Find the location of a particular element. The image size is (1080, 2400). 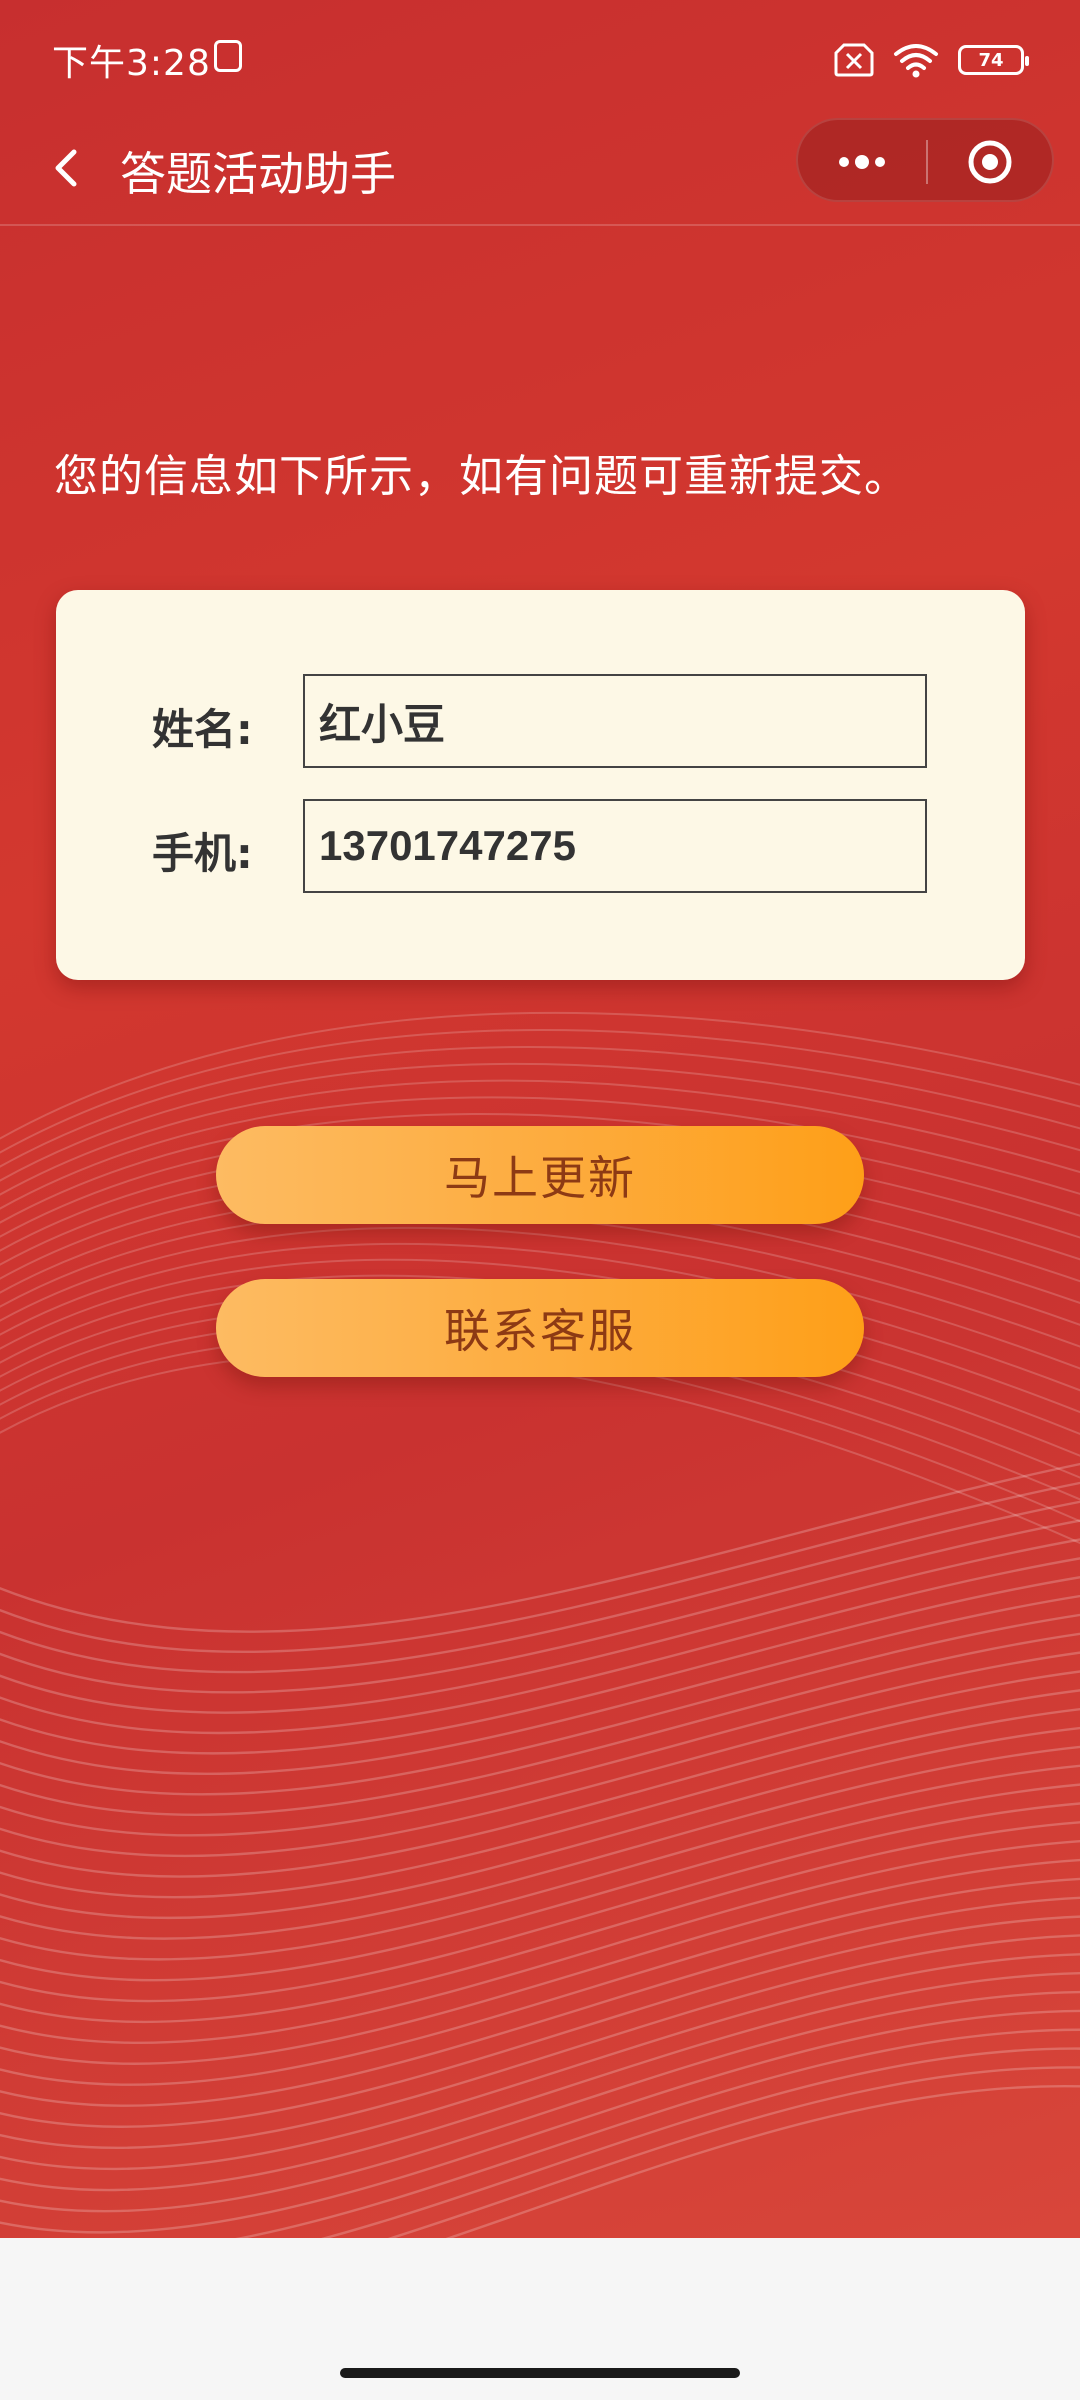

status-icons: 74 is located at coordinates (931, 60).